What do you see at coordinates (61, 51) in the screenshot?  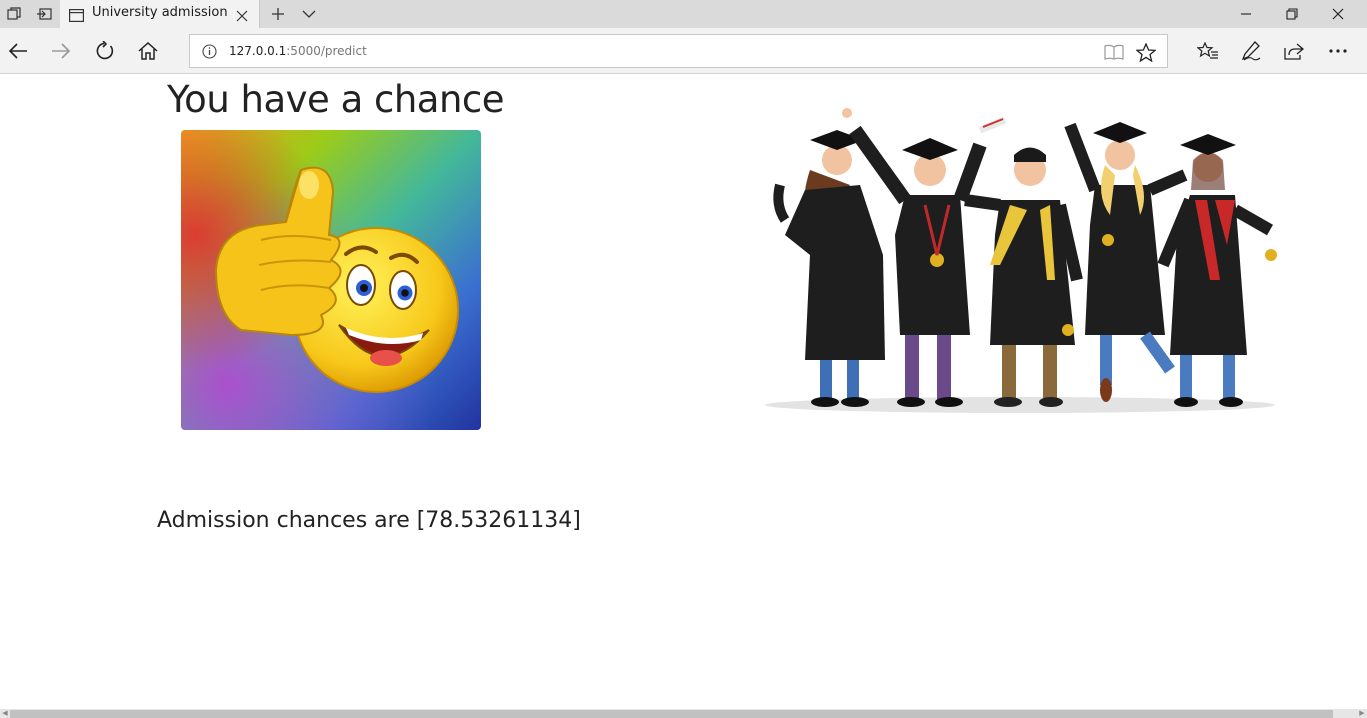 I see `forward-arrow-icon` at bounding box center [61, 51].